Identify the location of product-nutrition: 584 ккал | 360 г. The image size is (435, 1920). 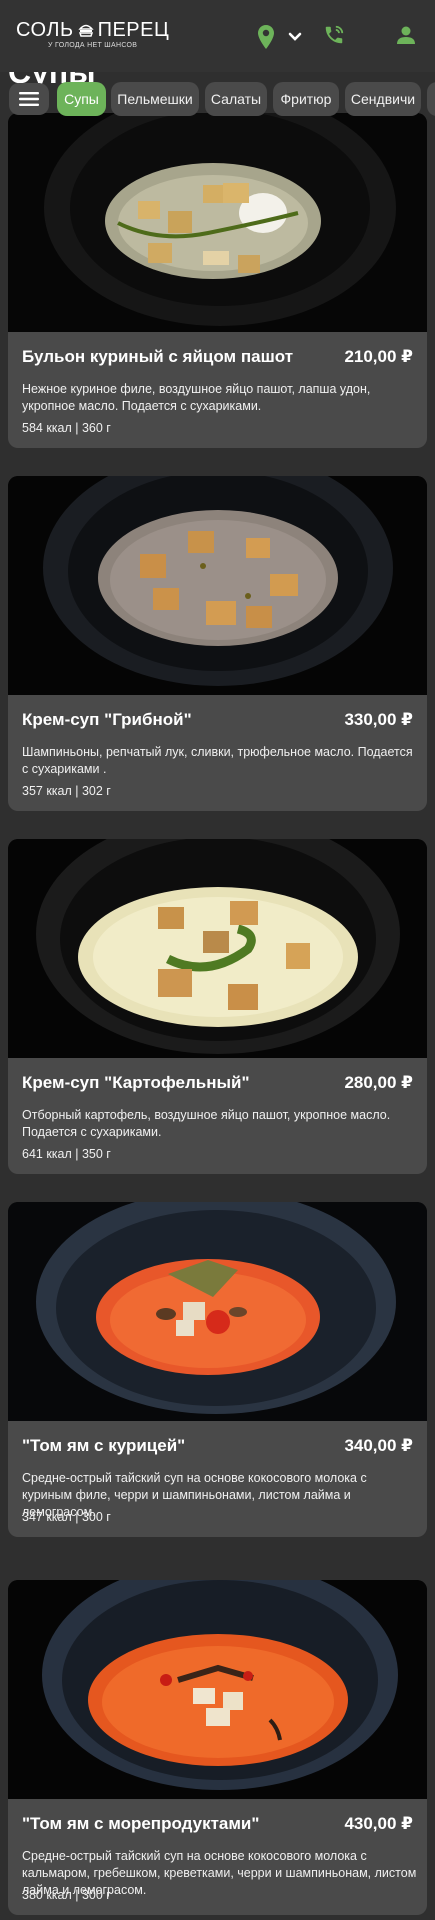
(66, 428).